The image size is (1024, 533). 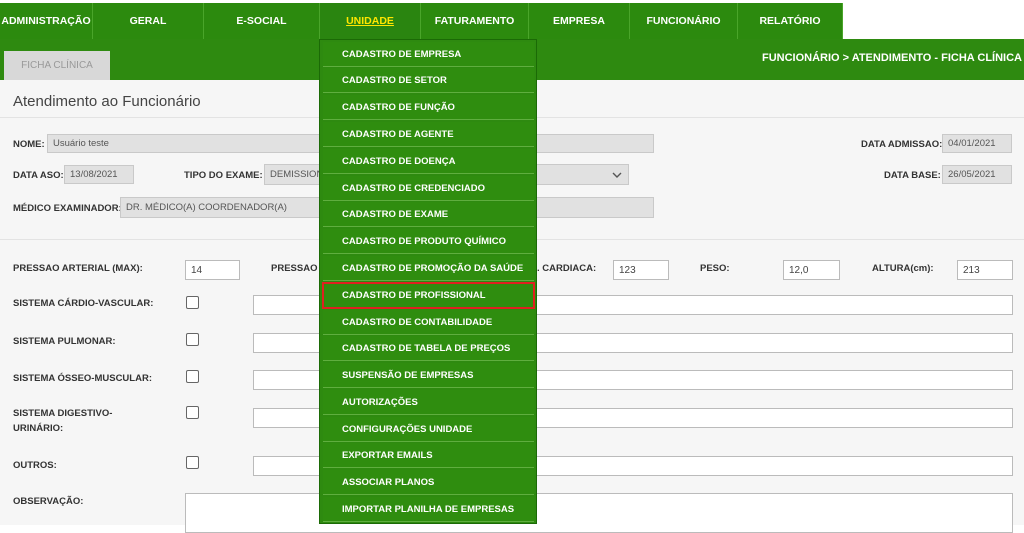 What do you see at coordinates (67, 208) in the screenshot?
I see `medico-label: MÉDICO EXAMINADOR:` at bounding box center [67, 208].